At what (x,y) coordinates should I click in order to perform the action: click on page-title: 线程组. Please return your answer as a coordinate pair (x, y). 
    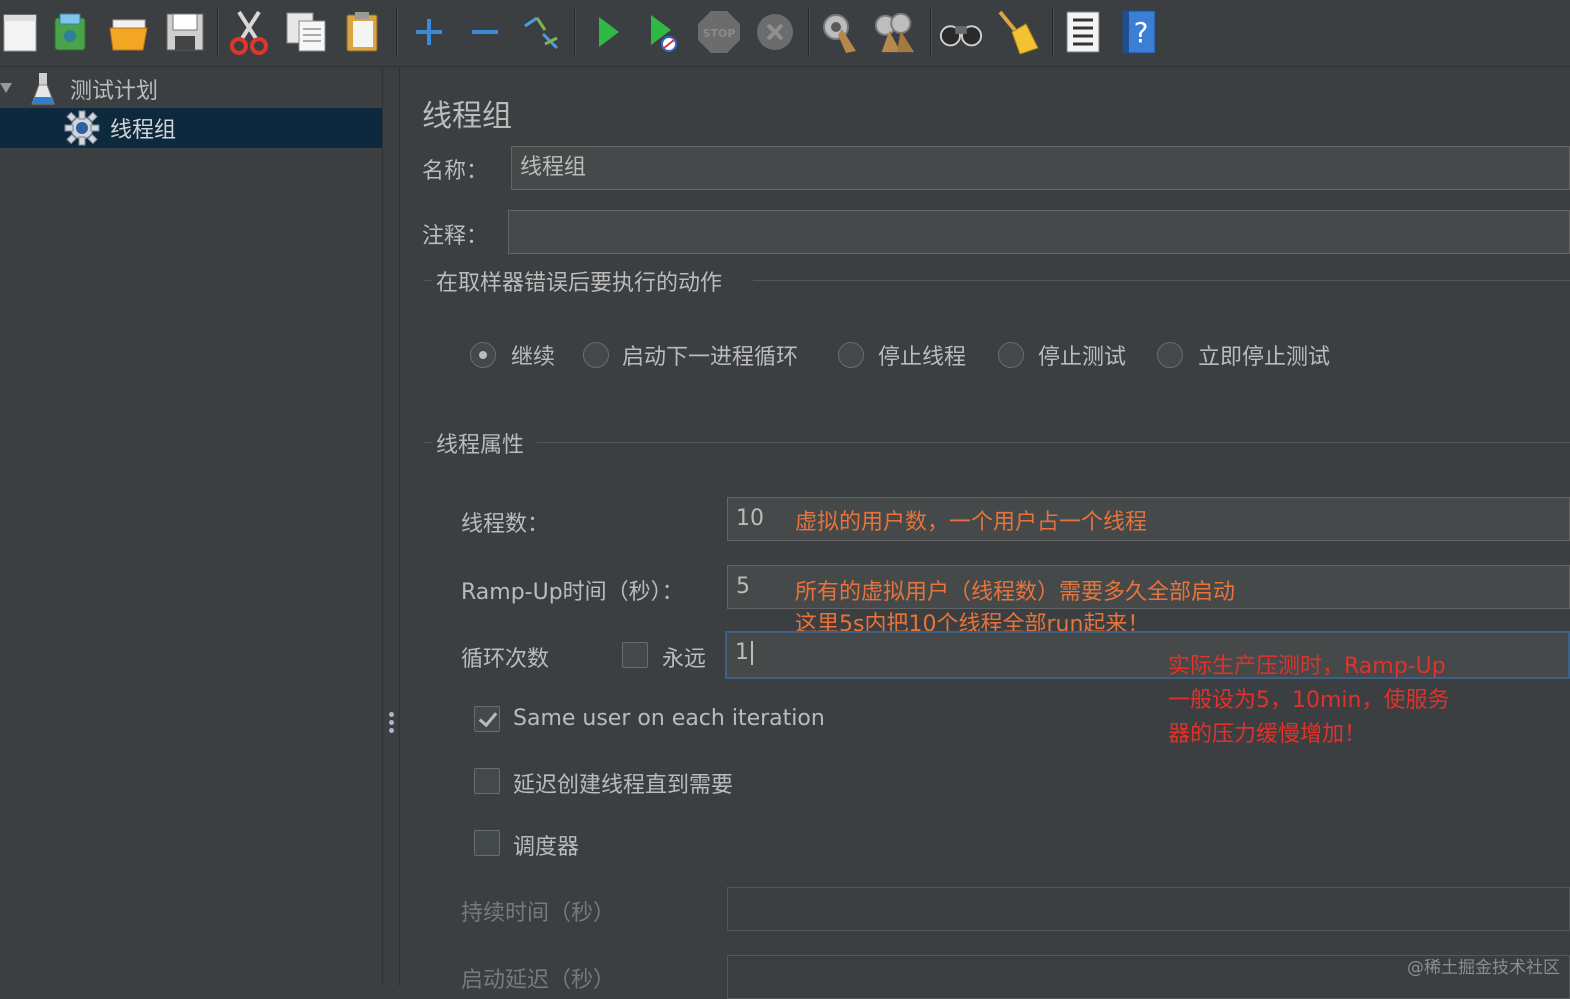
    Looking at the image, I should click on (467, 116).